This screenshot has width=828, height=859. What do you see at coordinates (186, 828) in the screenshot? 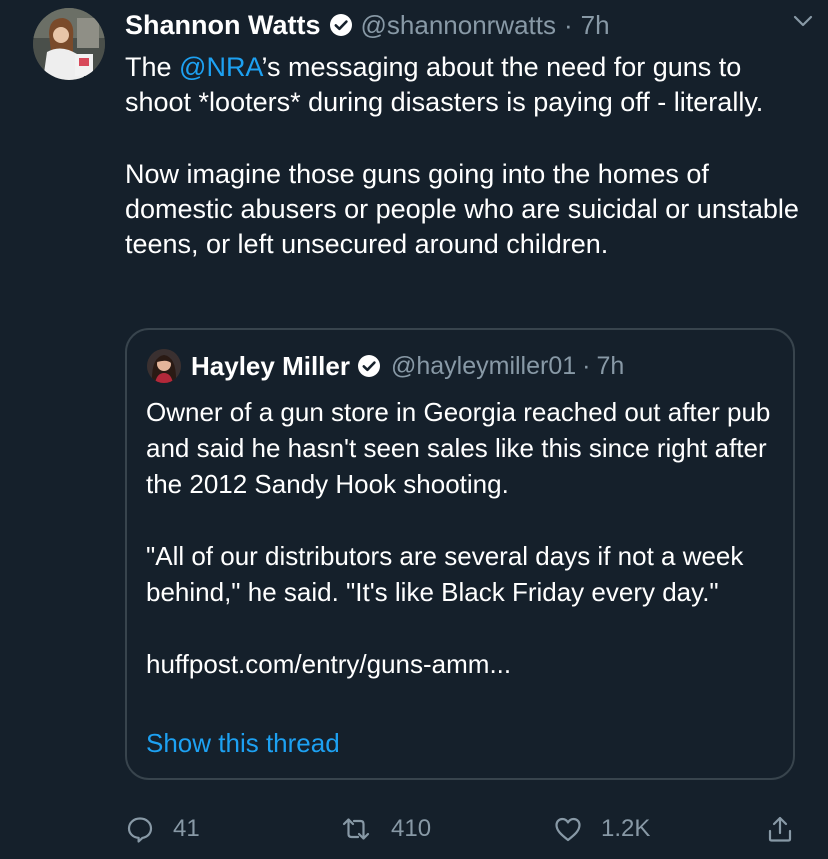
I see `reply-count: 41` at bounding box center [186, 828].